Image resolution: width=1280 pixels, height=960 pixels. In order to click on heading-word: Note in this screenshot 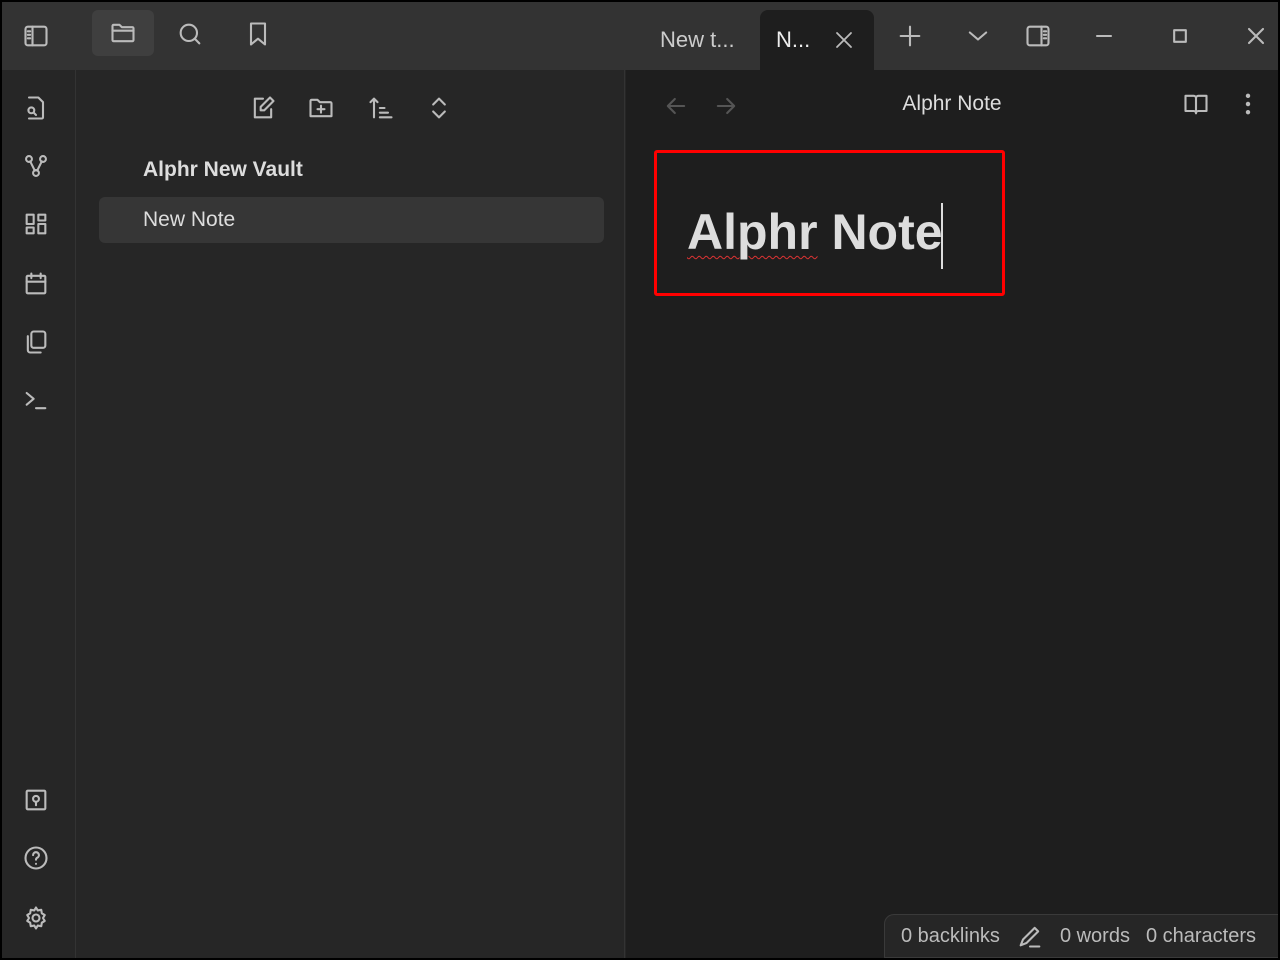, I will do `click(880, 232)`.